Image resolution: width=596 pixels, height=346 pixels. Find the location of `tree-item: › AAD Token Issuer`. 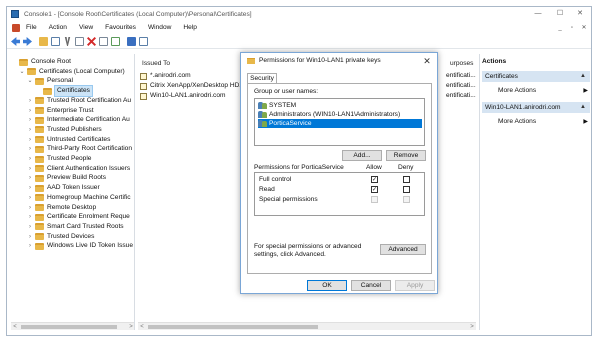

tree-item: › AAD Token Issuer is located at coordinates (63, 188).